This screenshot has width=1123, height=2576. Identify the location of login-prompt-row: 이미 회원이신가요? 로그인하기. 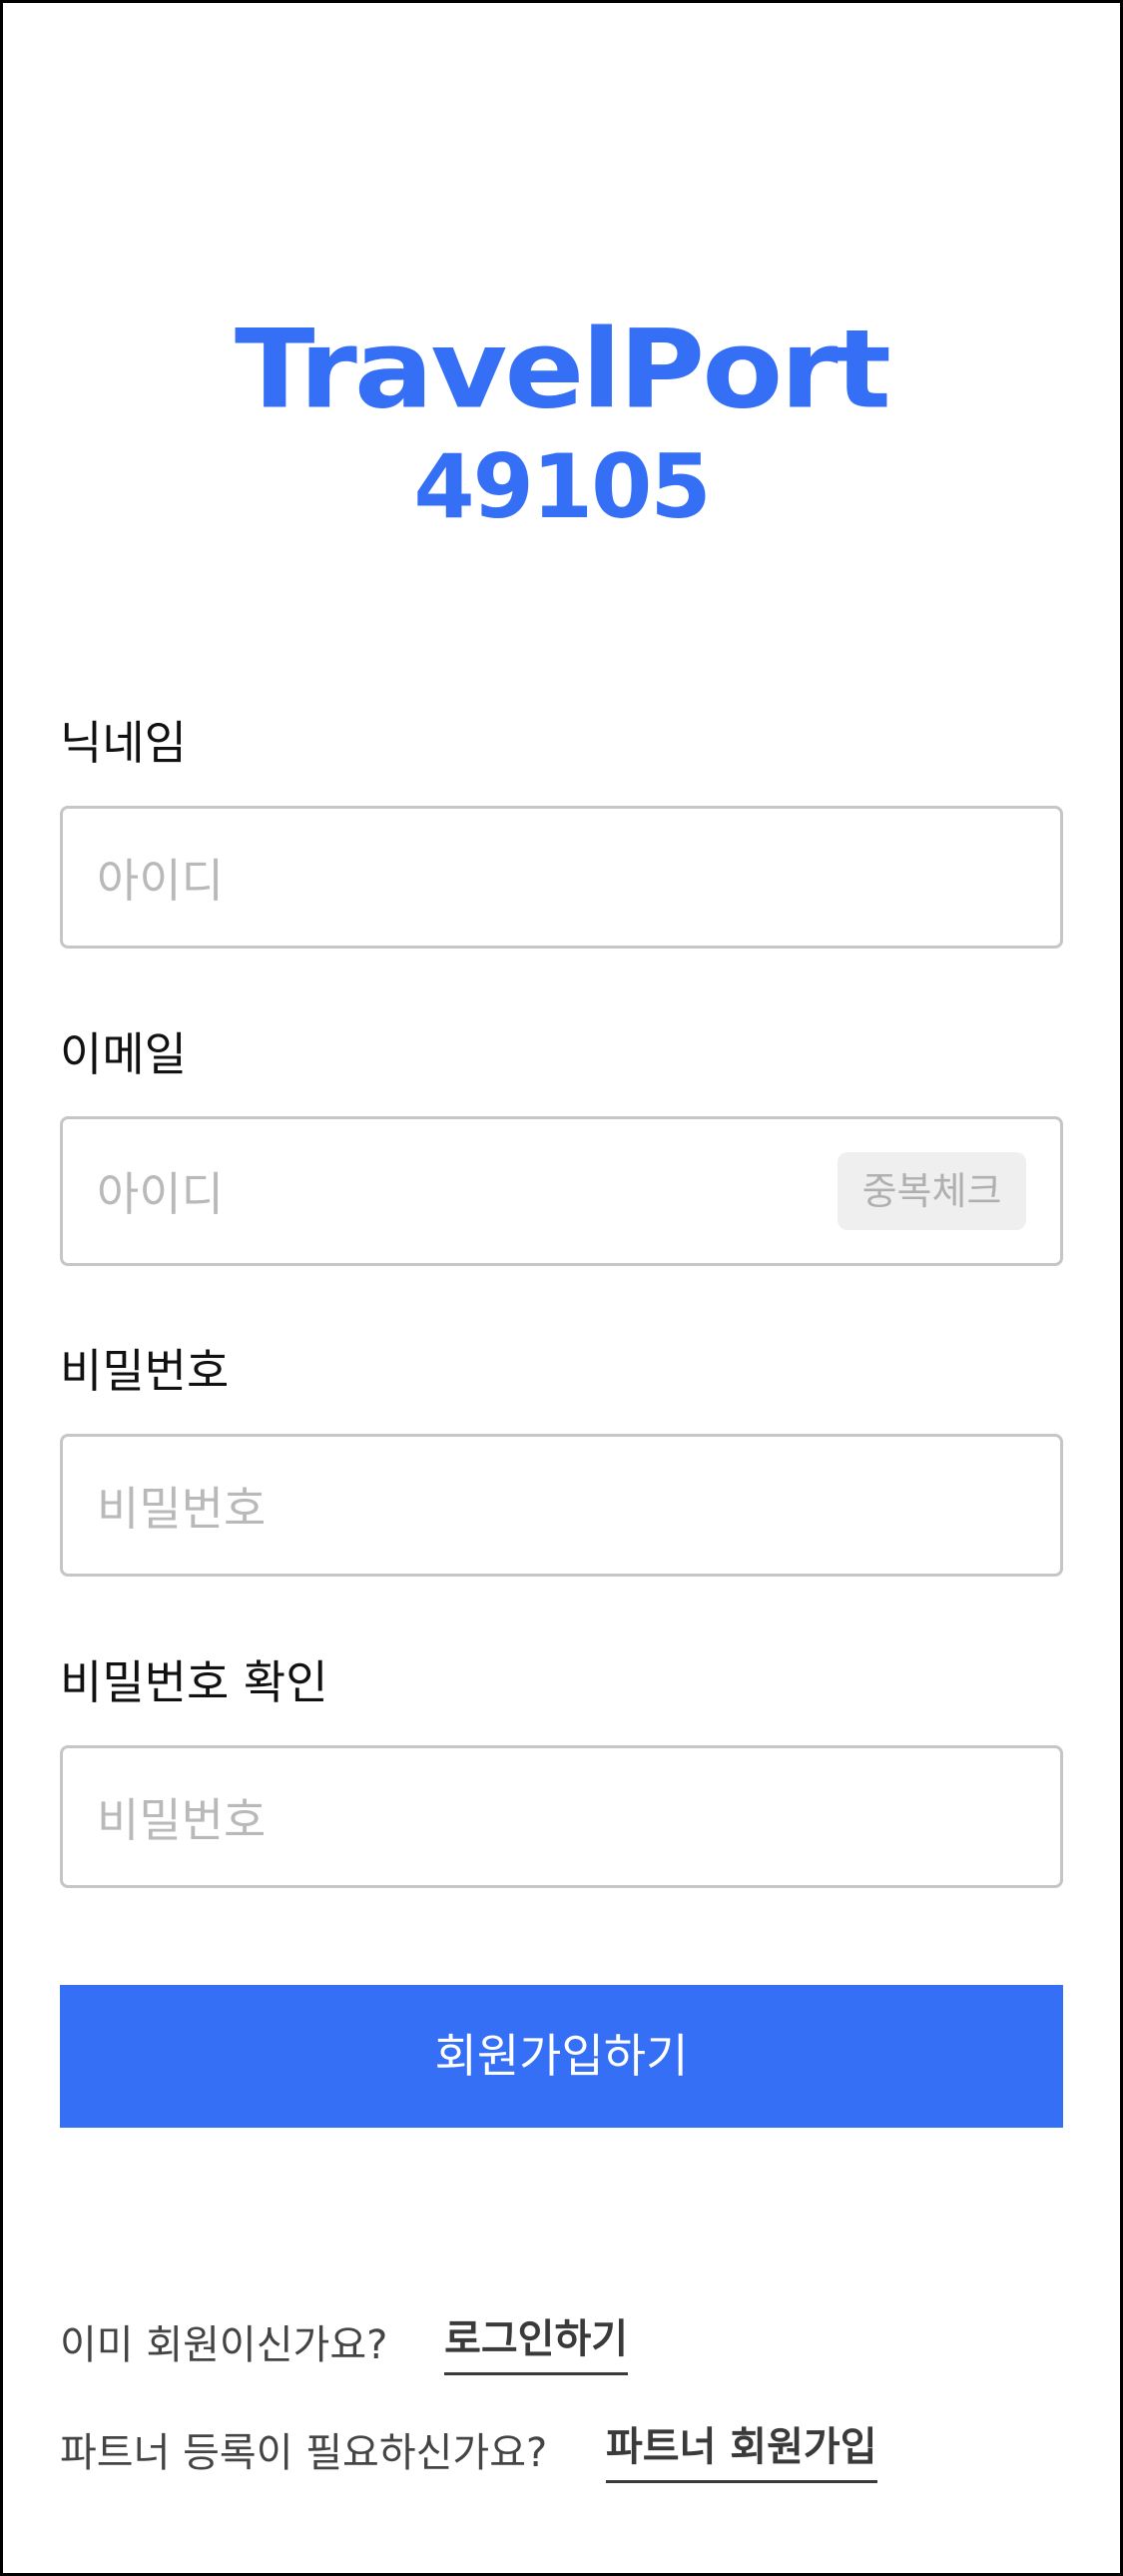
(344, 2340).